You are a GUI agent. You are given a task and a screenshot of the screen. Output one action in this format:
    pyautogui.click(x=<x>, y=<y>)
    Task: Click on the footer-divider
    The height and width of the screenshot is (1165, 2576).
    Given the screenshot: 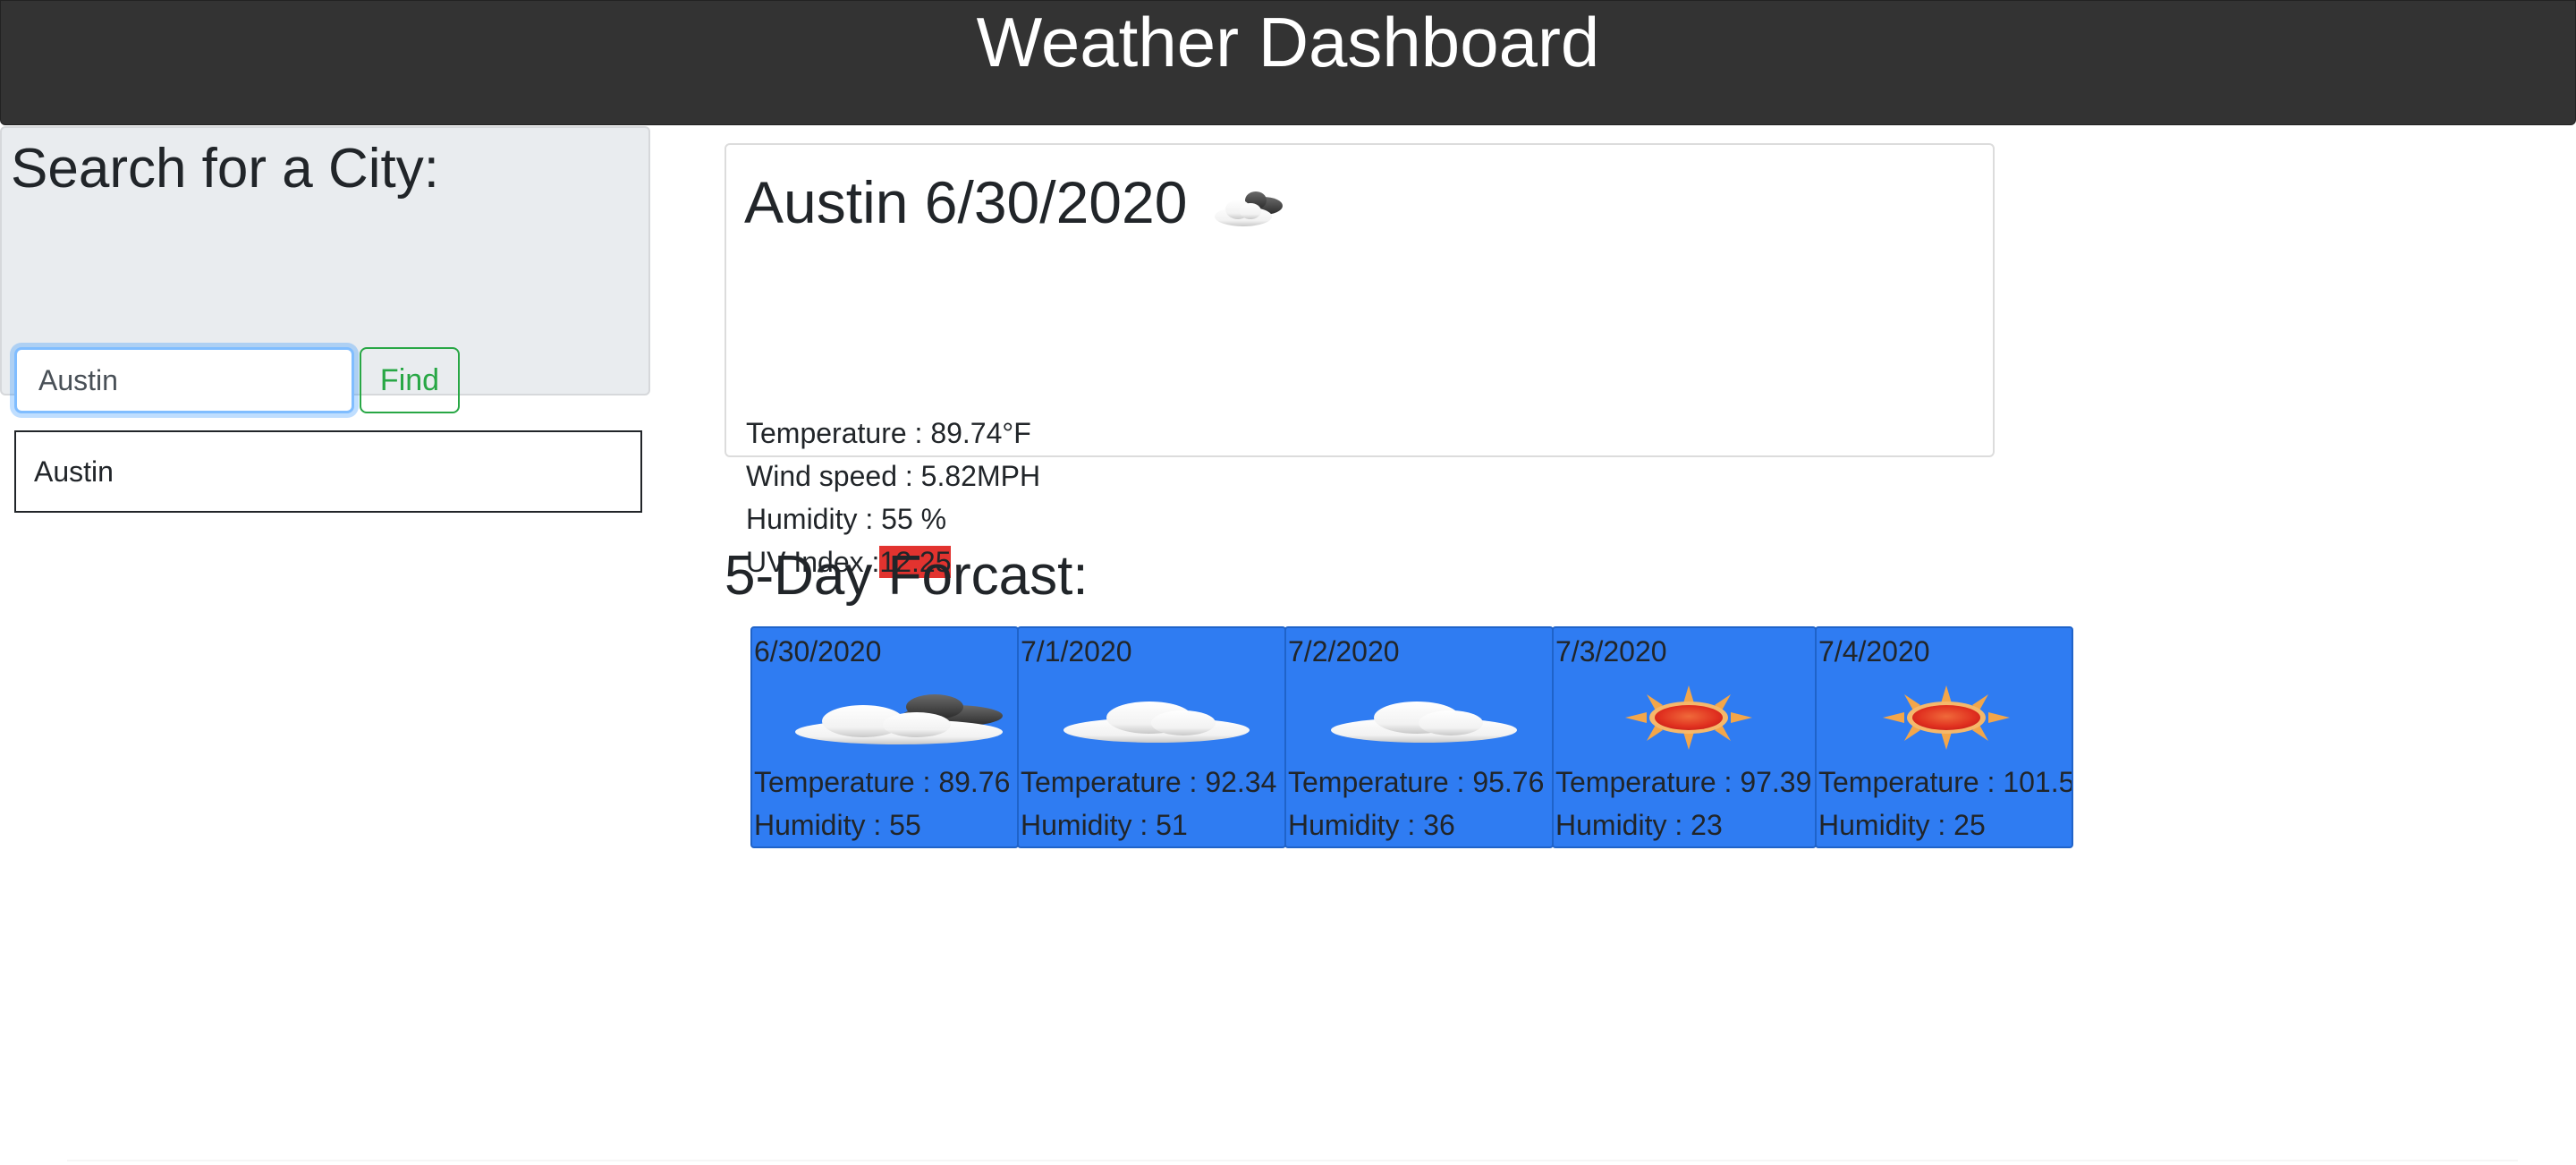 What is the action you would take?
    pyautogui.click(x=1292, y=1160)
    